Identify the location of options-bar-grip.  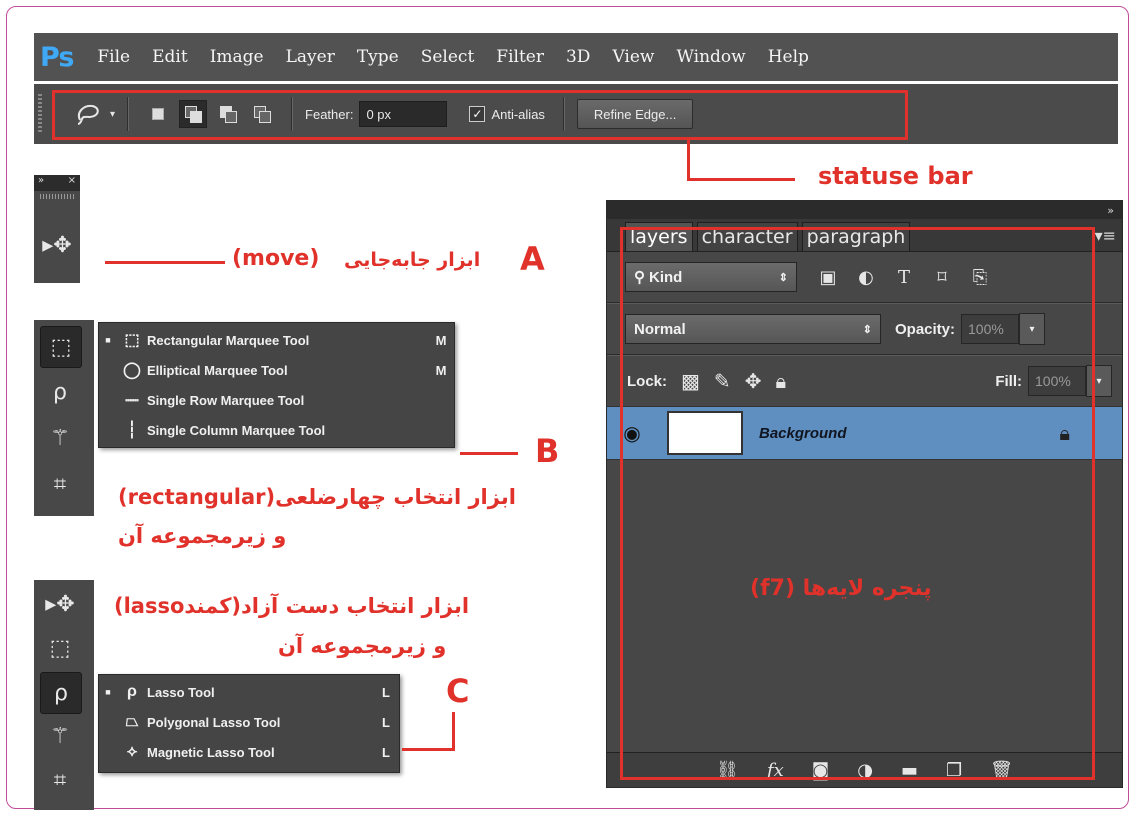
(40, 114).